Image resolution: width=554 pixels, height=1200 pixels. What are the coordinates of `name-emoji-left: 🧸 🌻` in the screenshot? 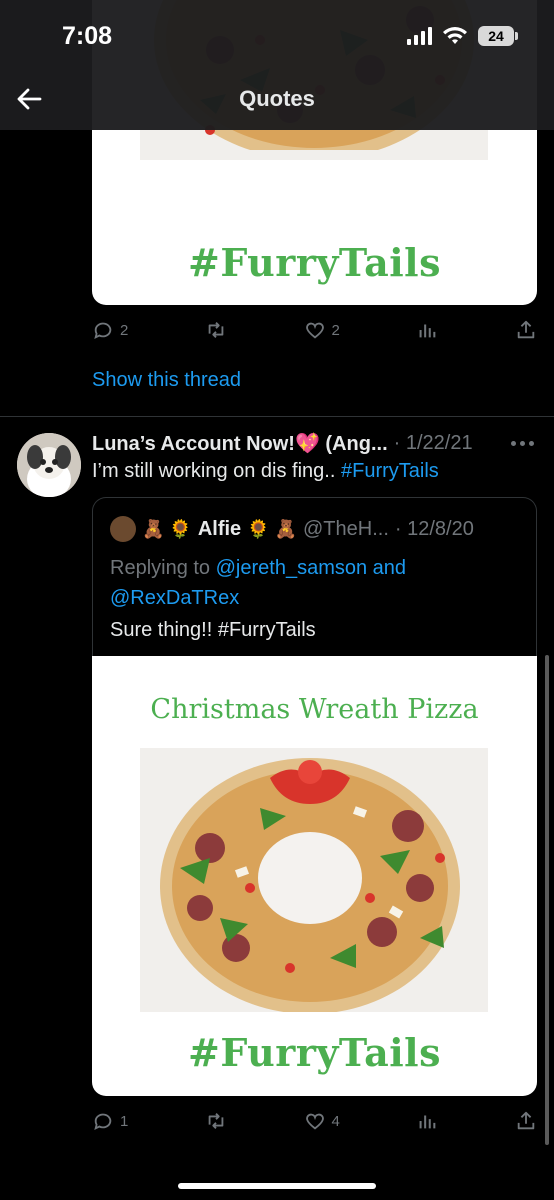 It's located at (167, 528).